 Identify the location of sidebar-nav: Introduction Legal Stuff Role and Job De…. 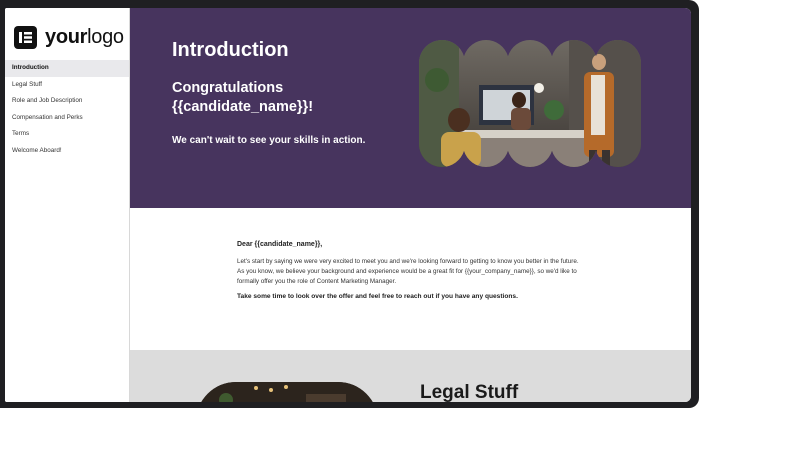
(67, 109).